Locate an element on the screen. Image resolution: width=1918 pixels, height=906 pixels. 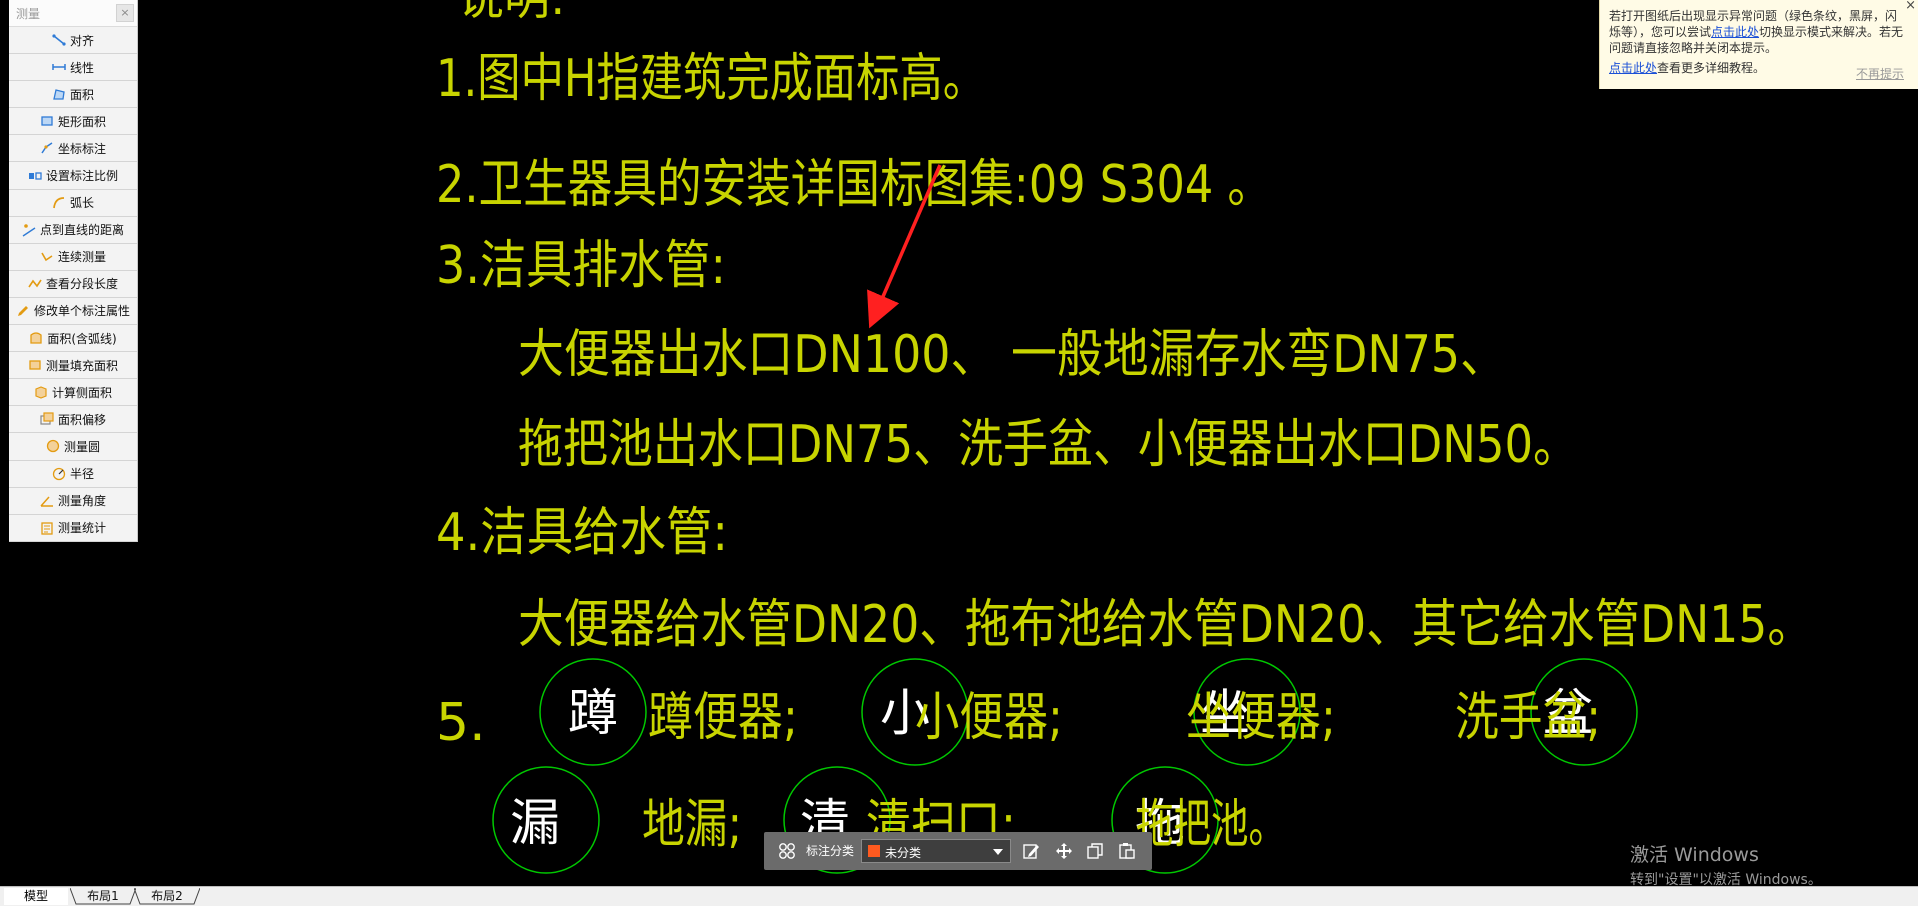
measure-circle-icon is located at coordinates (53, 446).